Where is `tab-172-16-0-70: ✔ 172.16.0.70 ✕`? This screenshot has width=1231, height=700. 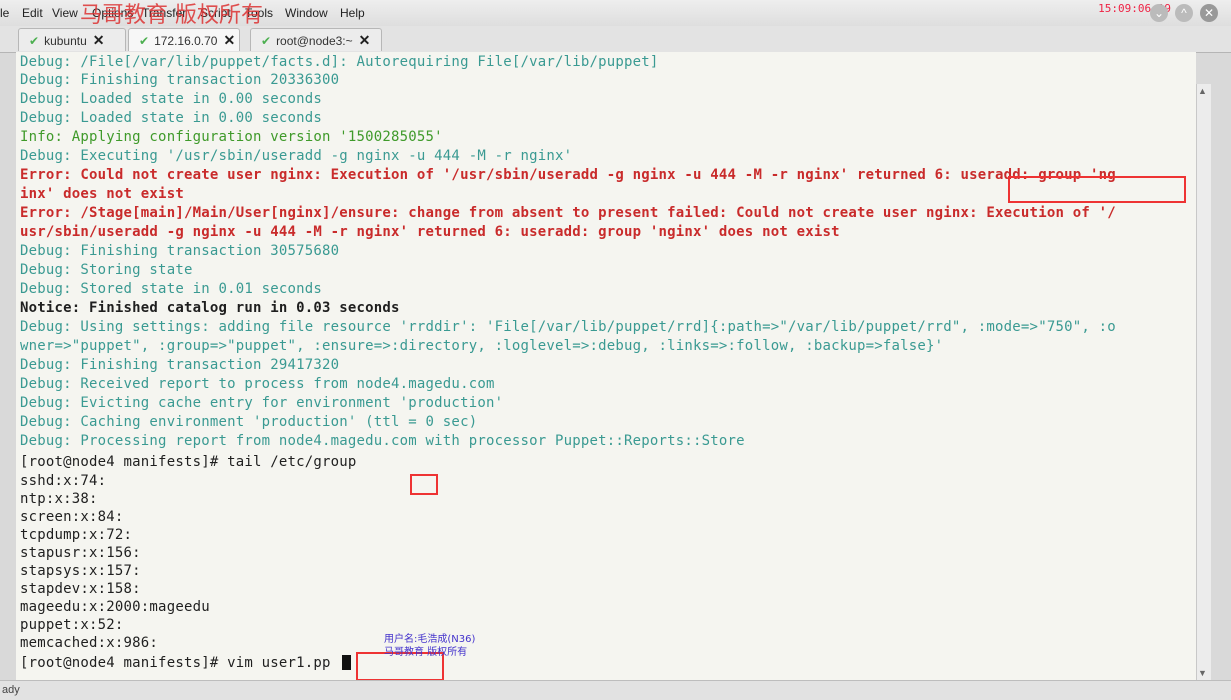 tab-172-16-0-70: ✔ 172.16.0.70 ✕ is located at coordinates (184, 39).